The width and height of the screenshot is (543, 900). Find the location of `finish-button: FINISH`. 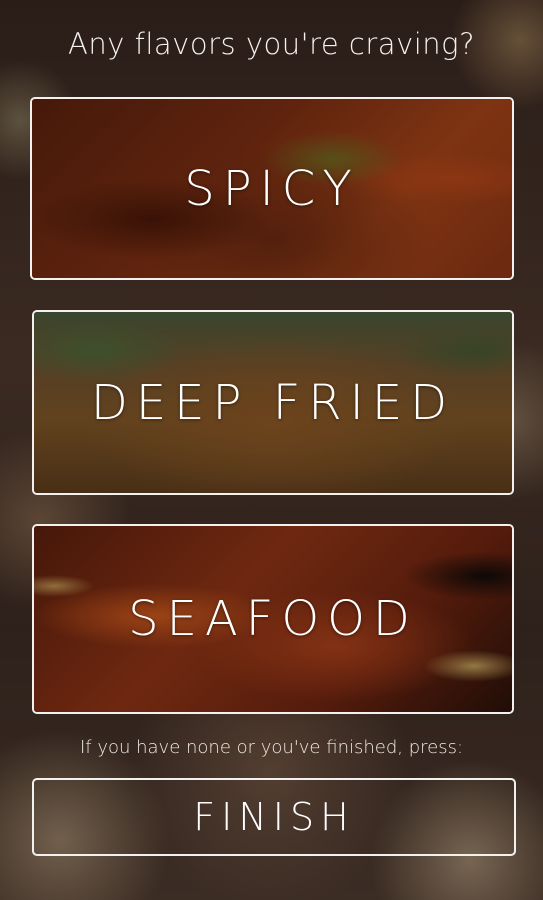

finish-button: FINISH is located at coordinates (274, 817).